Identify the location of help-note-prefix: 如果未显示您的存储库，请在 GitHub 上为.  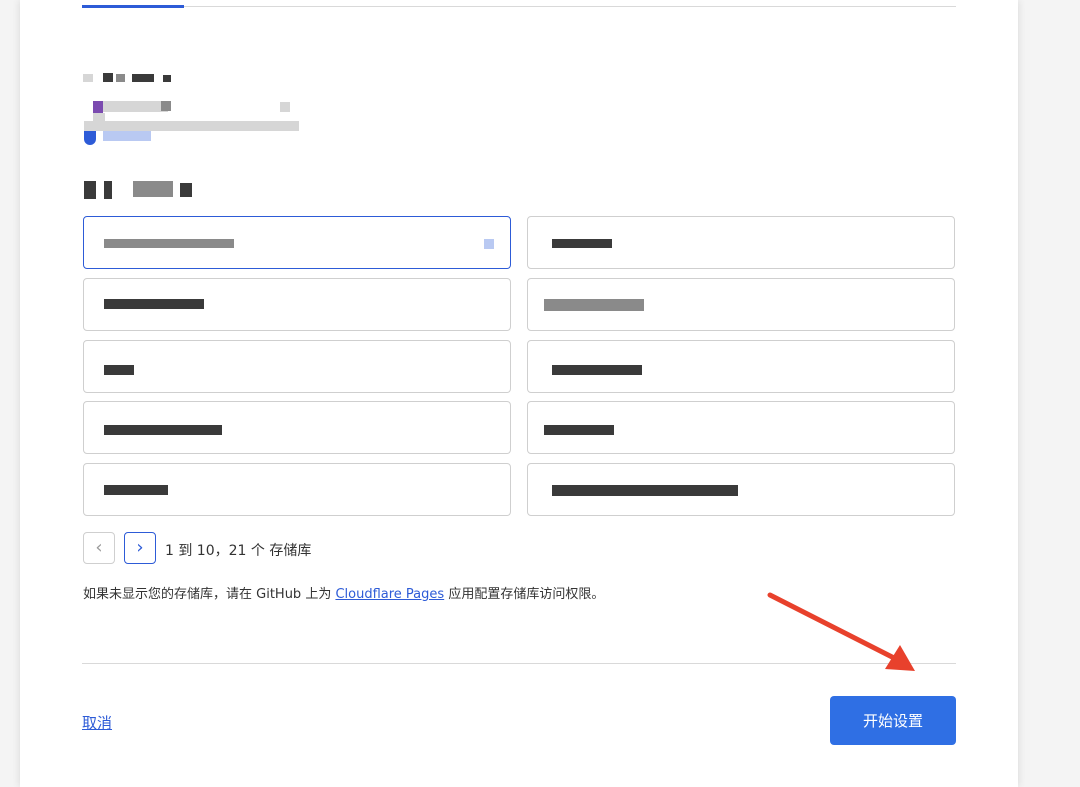
(209, 594).